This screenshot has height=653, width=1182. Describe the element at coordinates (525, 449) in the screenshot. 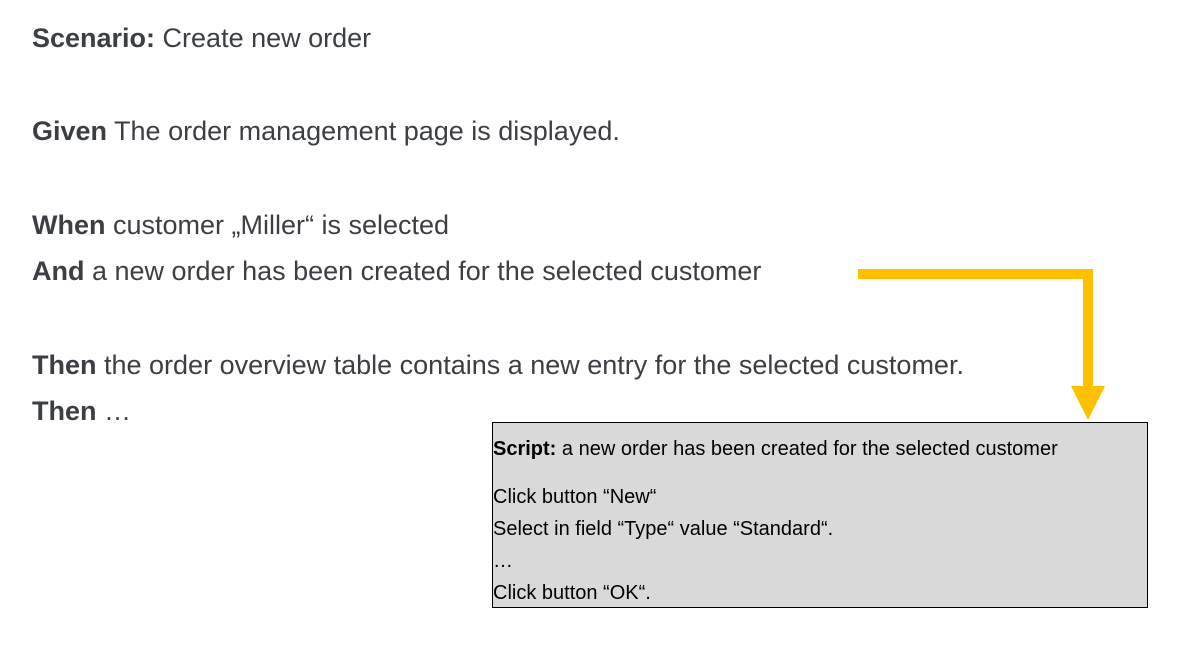

I see `script-keyword: Script:` at that location.